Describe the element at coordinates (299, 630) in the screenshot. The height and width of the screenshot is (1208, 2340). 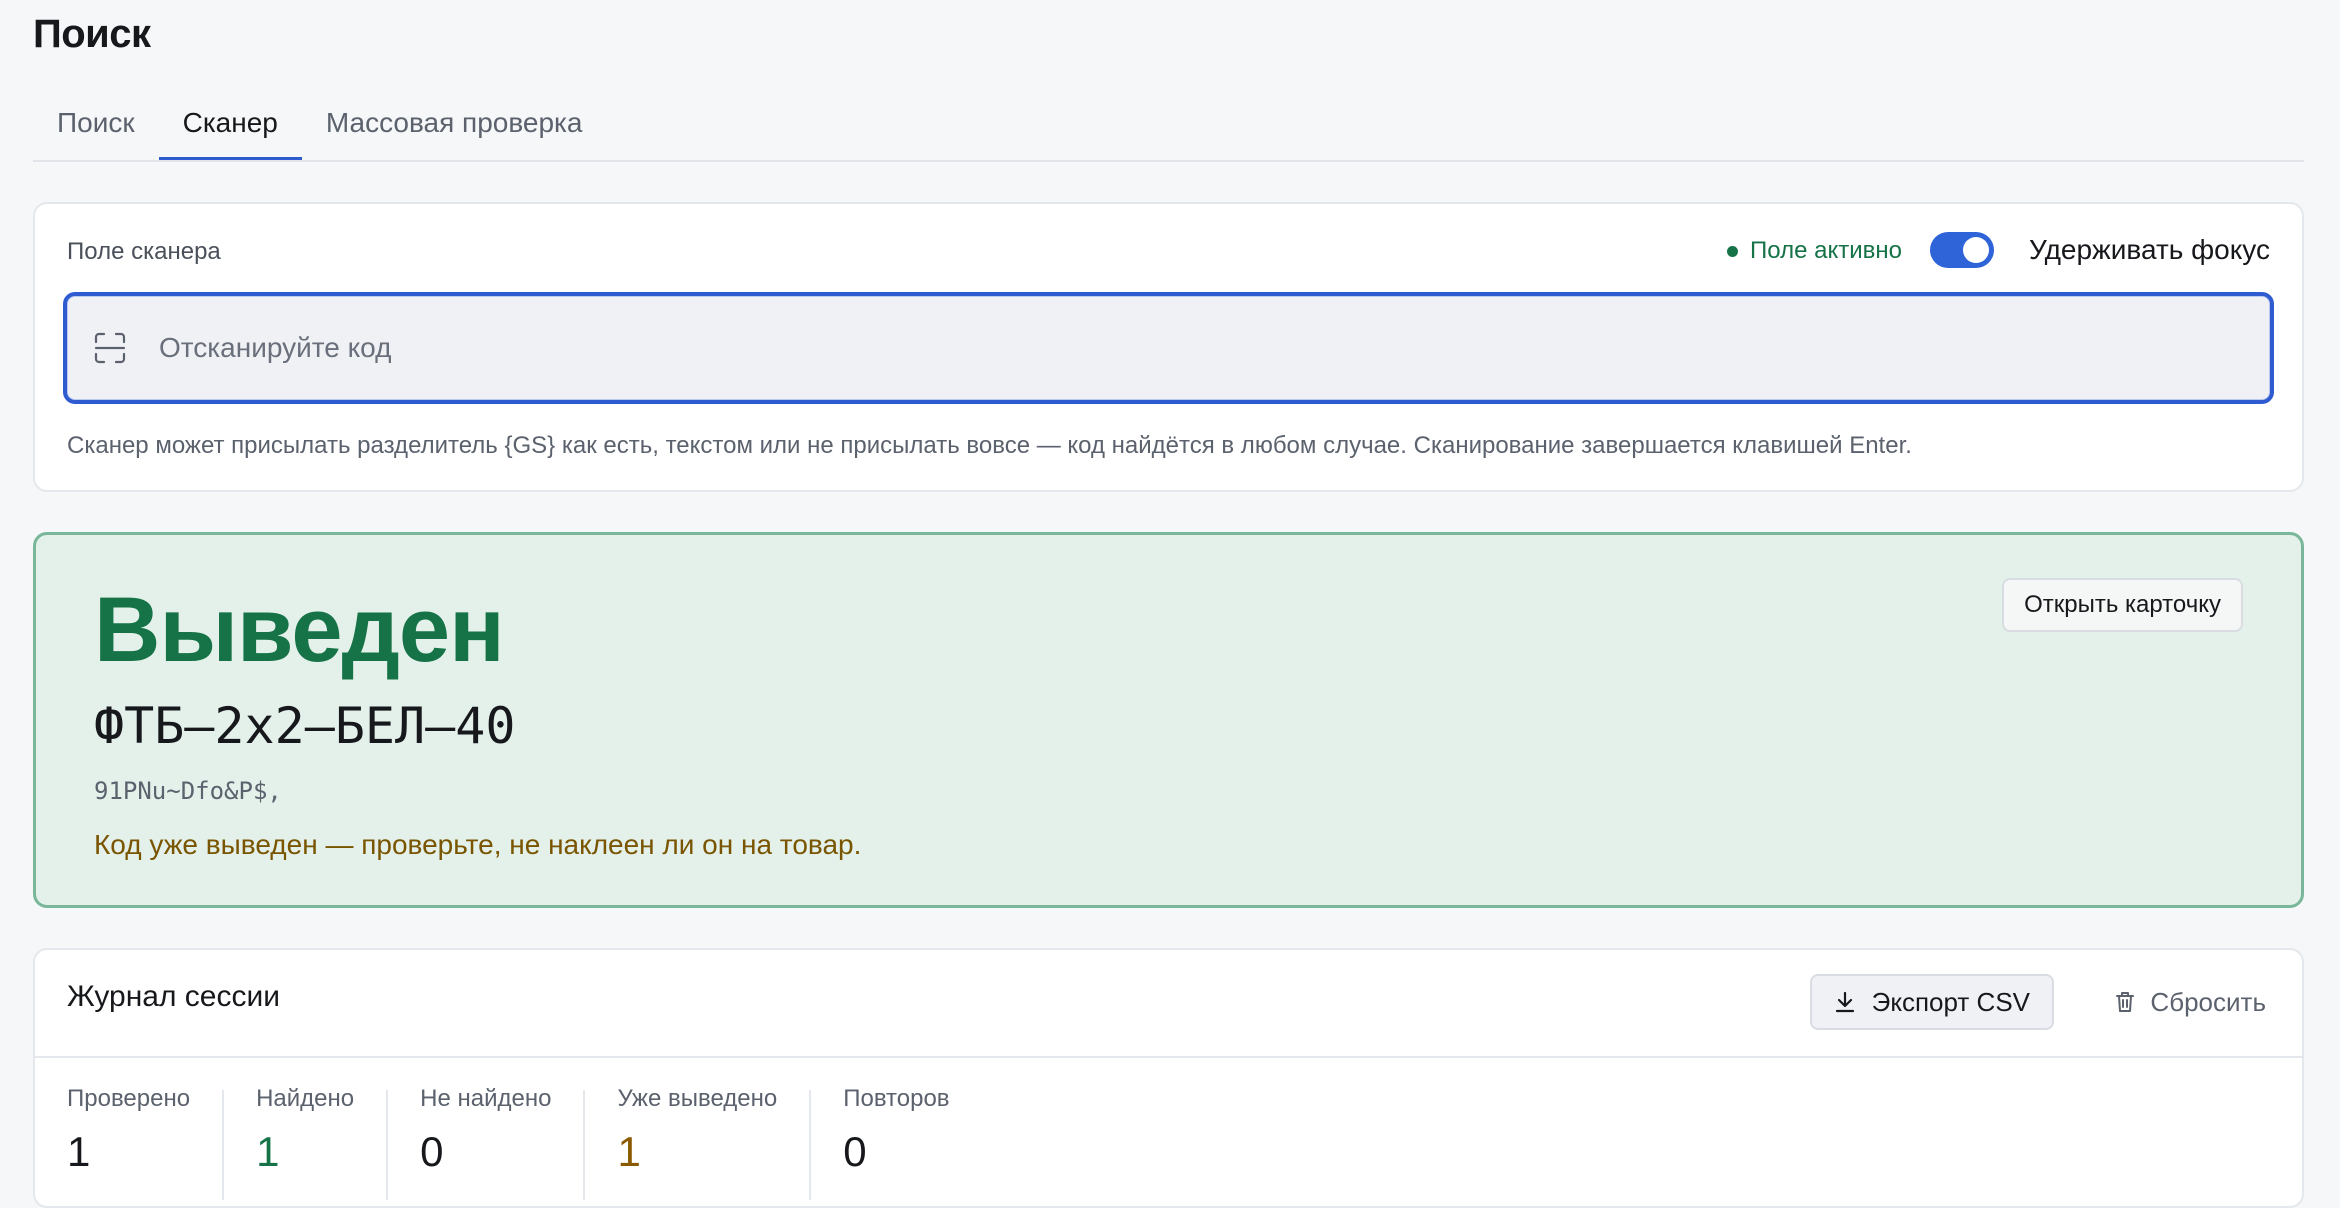
I see `result-status: Выведен` at that location.